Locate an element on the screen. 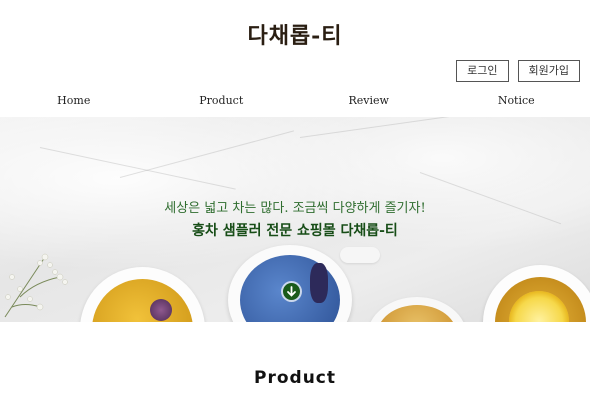 This screenshot has width=590, height=400. auth-buttons: 로그인 회원가입 is located at coordinates (518, 71).